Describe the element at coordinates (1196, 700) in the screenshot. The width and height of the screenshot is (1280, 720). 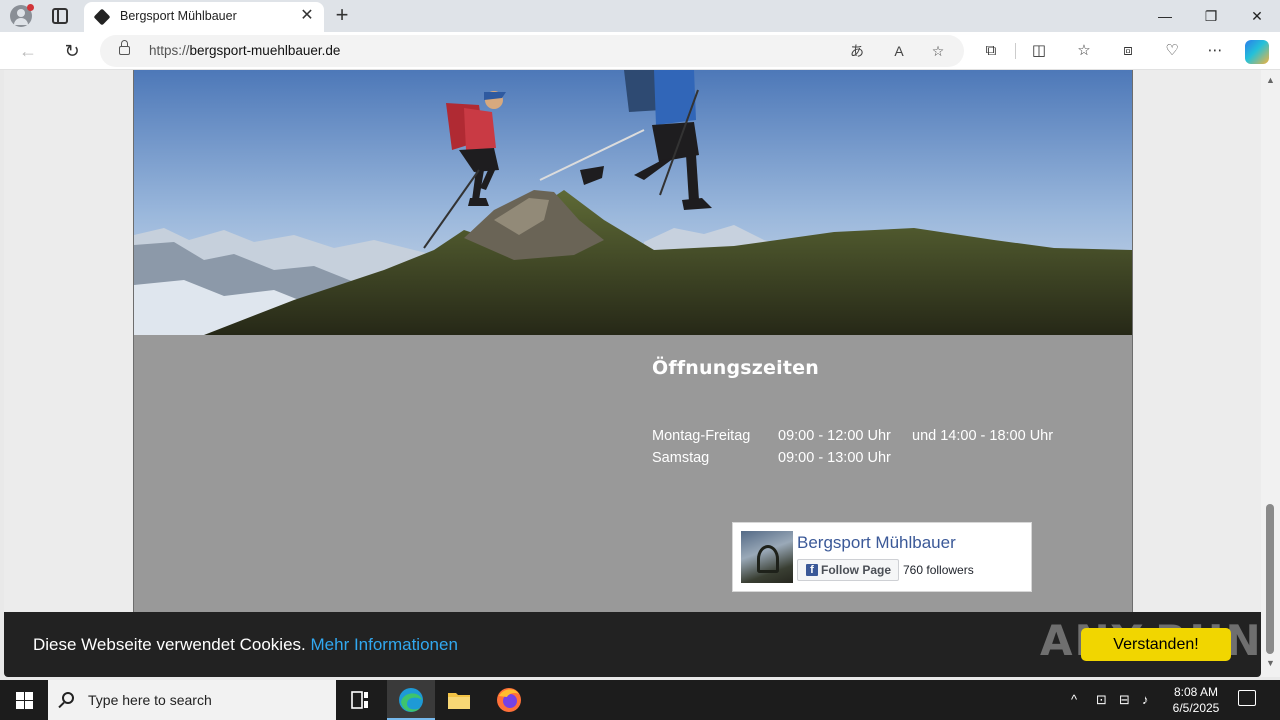
I see `taskbar-clock: 8:08 AM 6/5/2025` at that location.